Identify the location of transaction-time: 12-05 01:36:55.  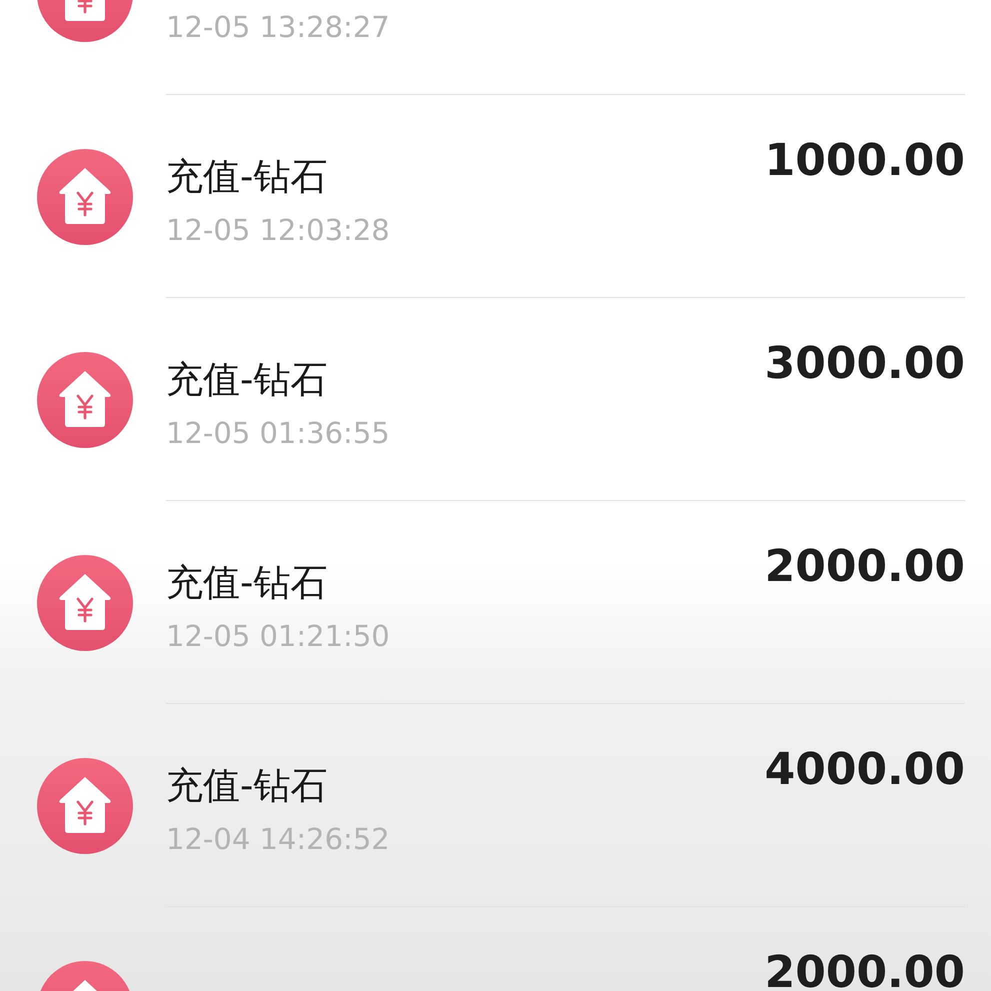
(278, 433).